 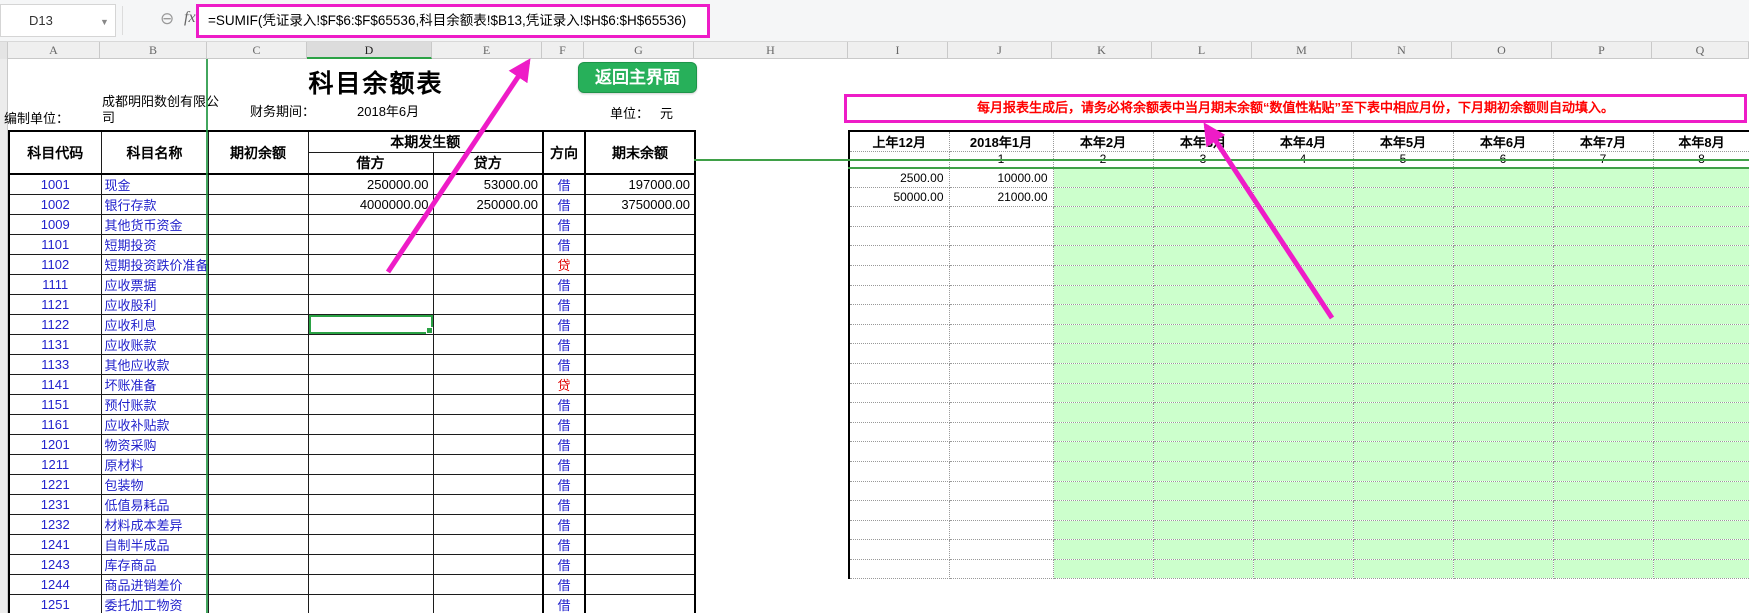 What do you see at coordinates (104, 22) in the screenshot?
I see `name-box-dropdown-icon: ▼` at bounding box center [104, 22].